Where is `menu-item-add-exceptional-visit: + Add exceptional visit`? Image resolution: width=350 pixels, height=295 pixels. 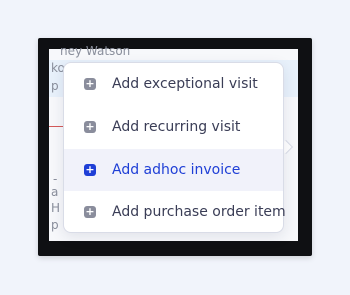
menu-item-add-exceptional-visit: + Add exceptional visit is located at coordinates (173, 84).